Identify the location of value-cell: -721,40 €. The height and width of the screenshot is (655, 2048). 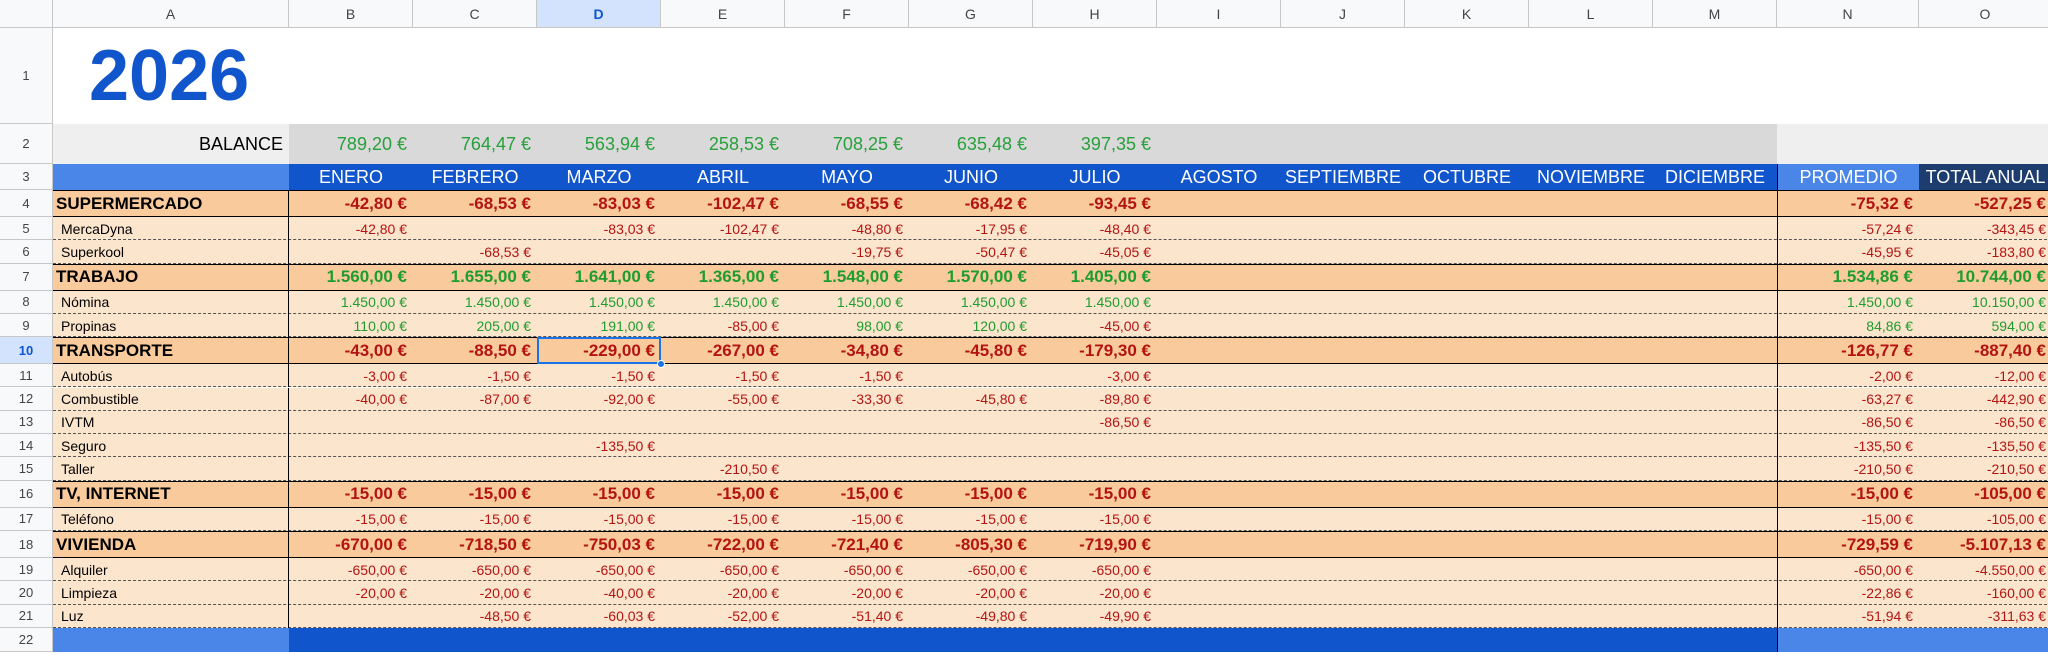
(847, 544).